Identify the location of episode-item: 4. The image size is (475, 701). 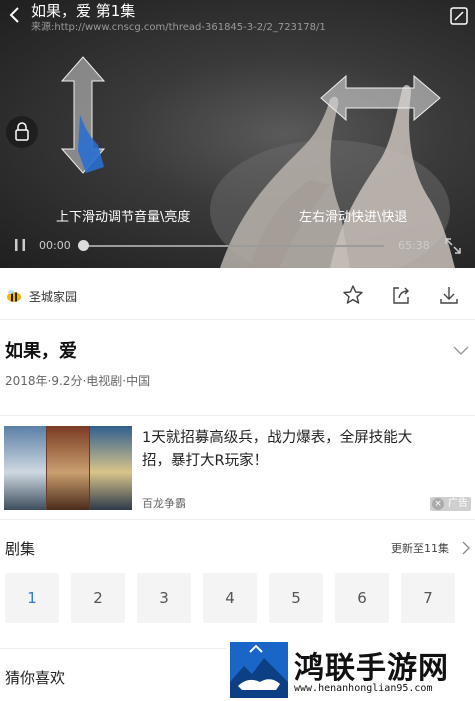
(230, 598).